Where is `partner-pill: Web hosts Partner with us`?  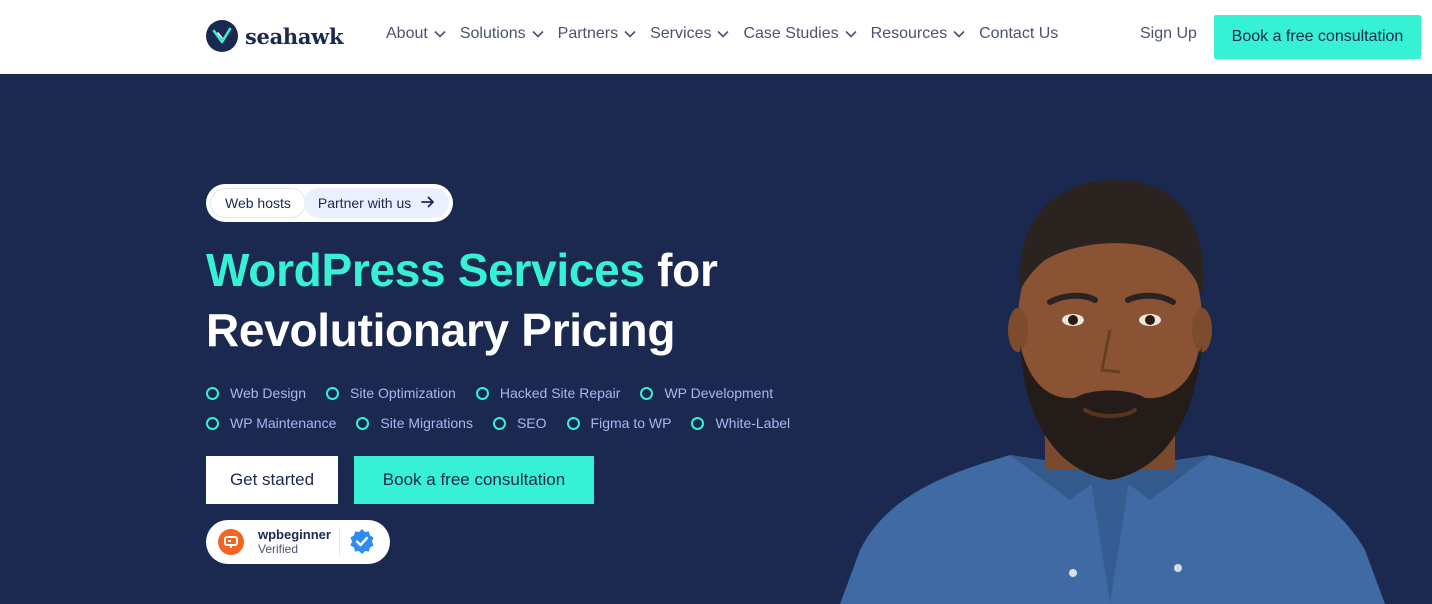
partner-pill: Web hosts Partner with us is located at coordinates (329, 203).